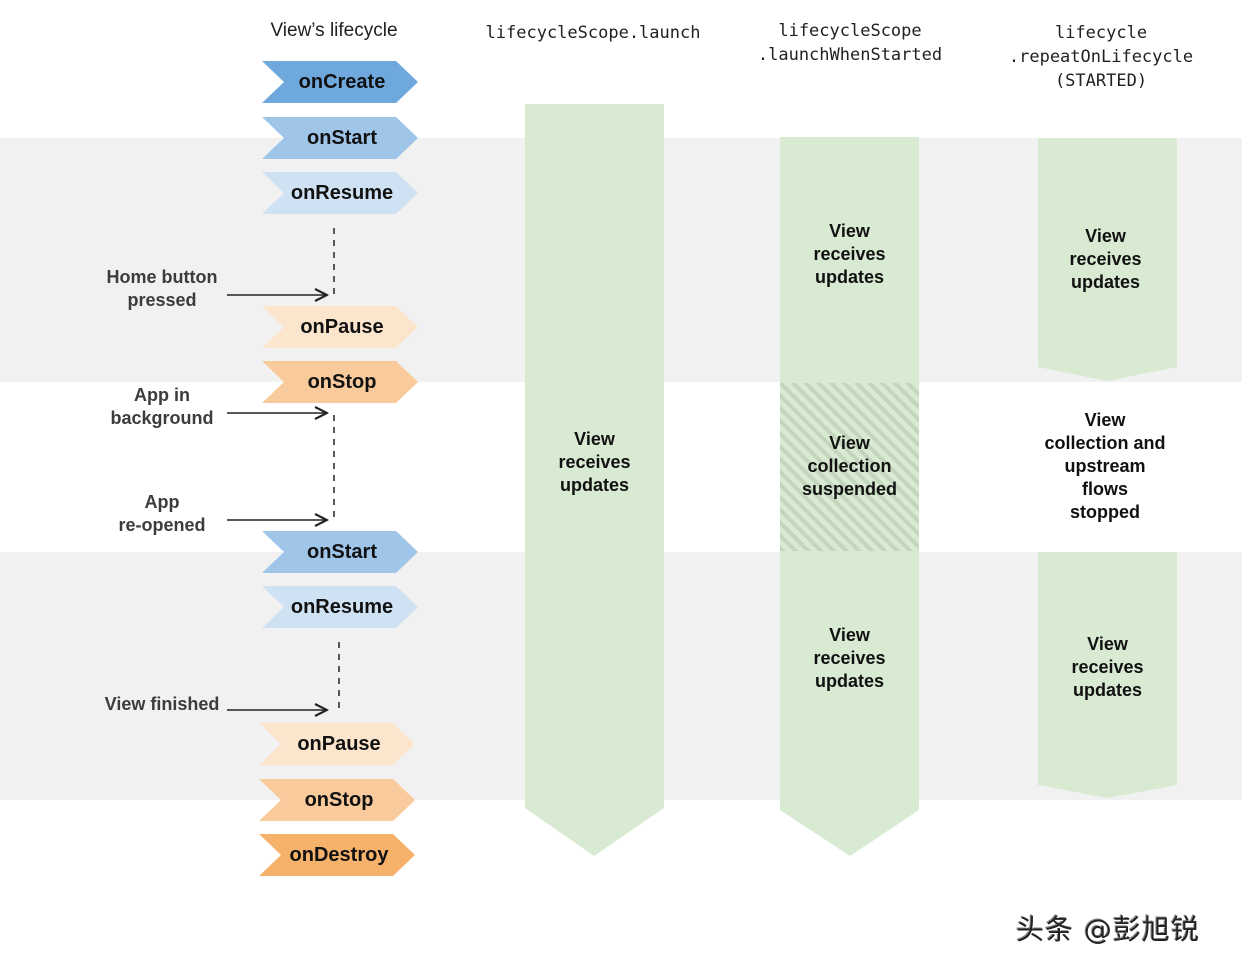 This screenshot has width=1242, height=972. Describe the element at coordinates (339, 855) in the screenshot. I see `step-ondestroy-label: onDestroy` at that location.